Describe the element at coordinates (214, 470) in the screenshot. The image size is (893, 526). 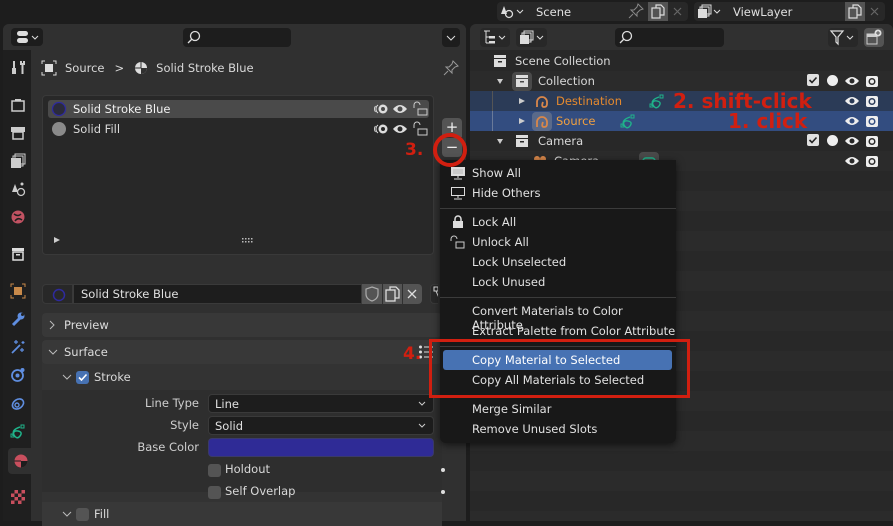
I see `holdout-checkbox` at that location.